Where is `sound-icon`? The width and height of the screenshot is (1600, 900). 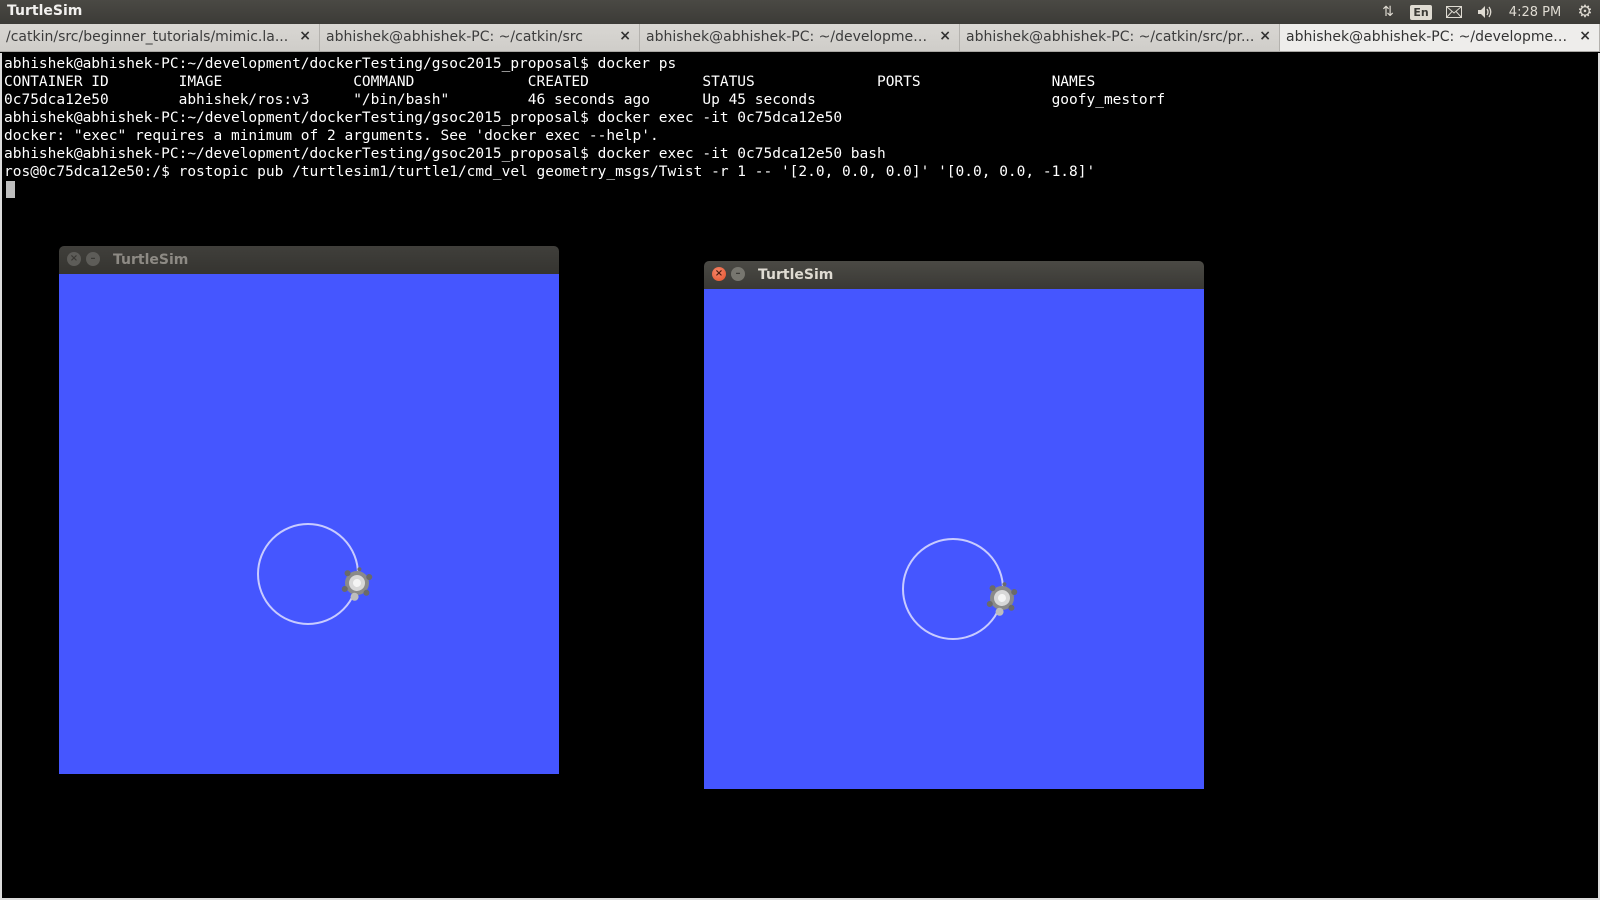
sound-icon is located at coordinates (1486, 12).